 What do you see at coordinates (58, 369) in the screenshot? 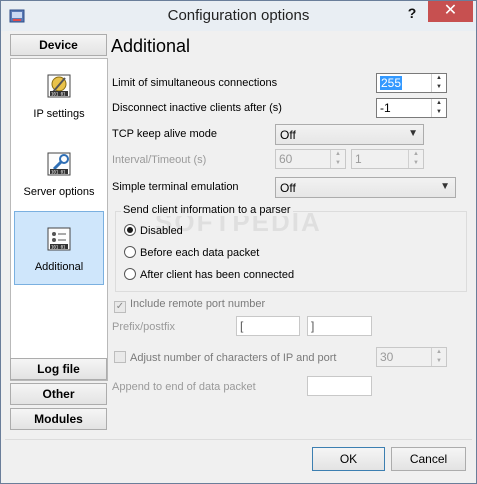
I see `nav-log-file-button: Log file` at bounding box center [58, 369].